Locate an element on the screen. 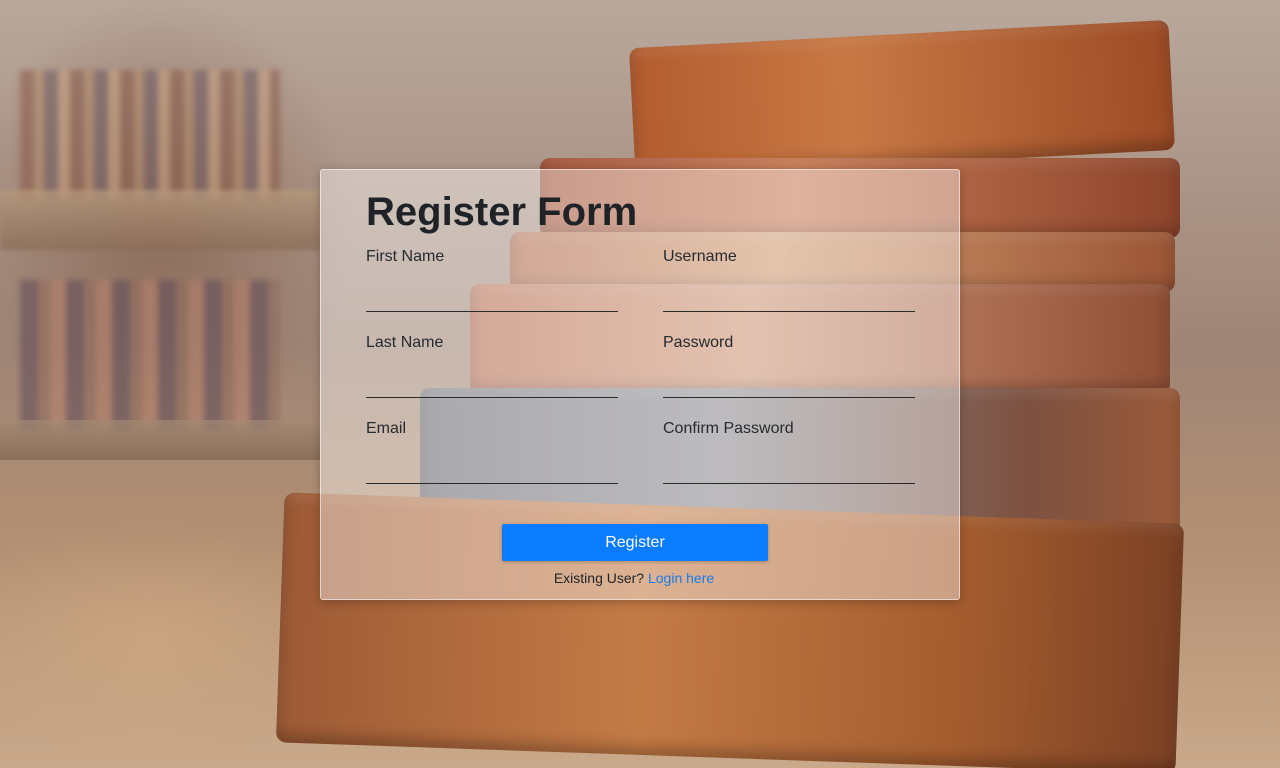  login-prompt: Existing User? Login here is located at coordinates (634, 578).